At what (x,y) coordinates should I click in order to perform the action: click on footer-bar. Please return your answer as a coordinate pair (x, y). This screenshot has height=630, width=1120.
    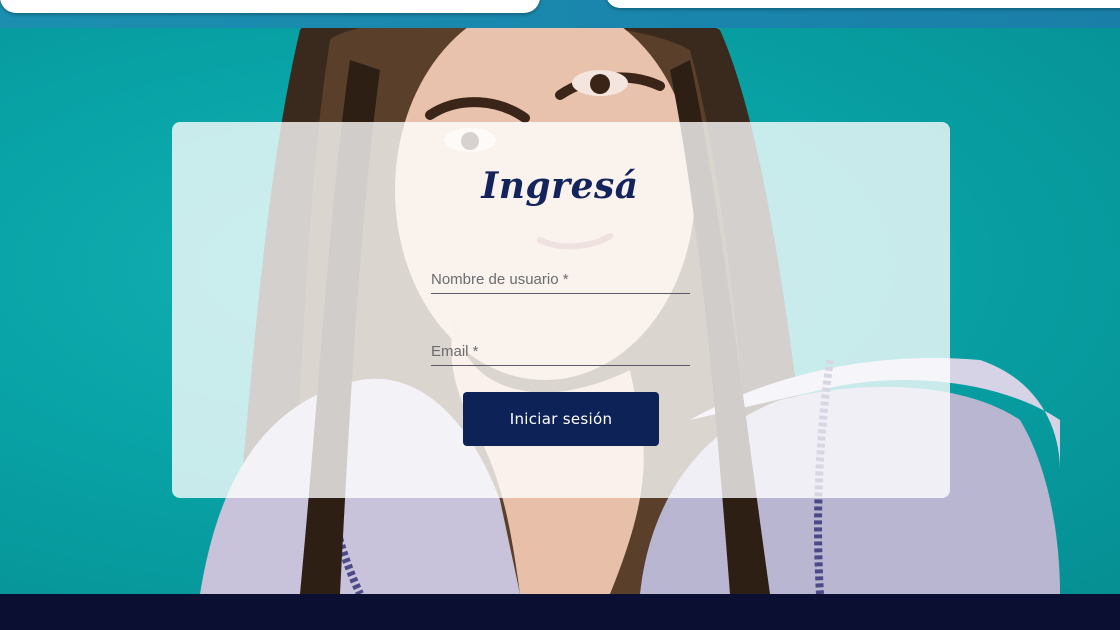
    Looking at the image, I should click on (560, 612).